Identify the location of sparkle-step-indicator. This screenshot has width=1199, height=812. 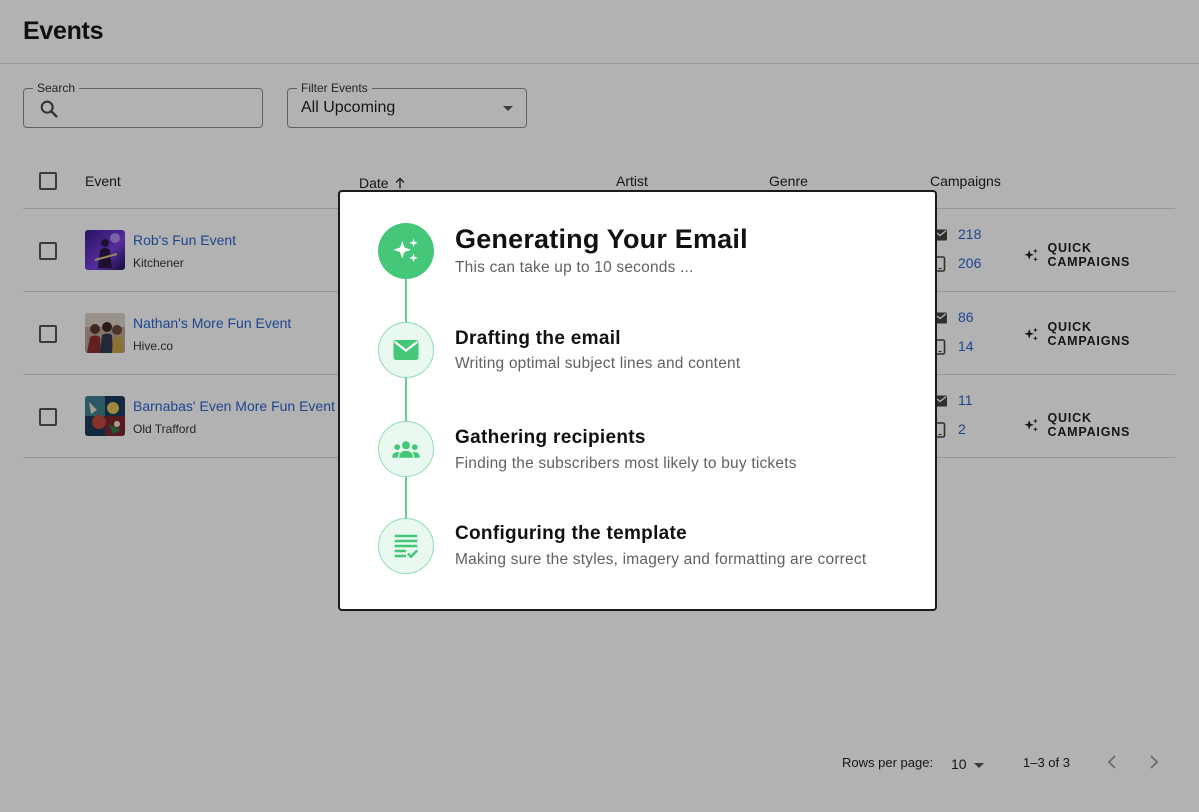
(406, 251).